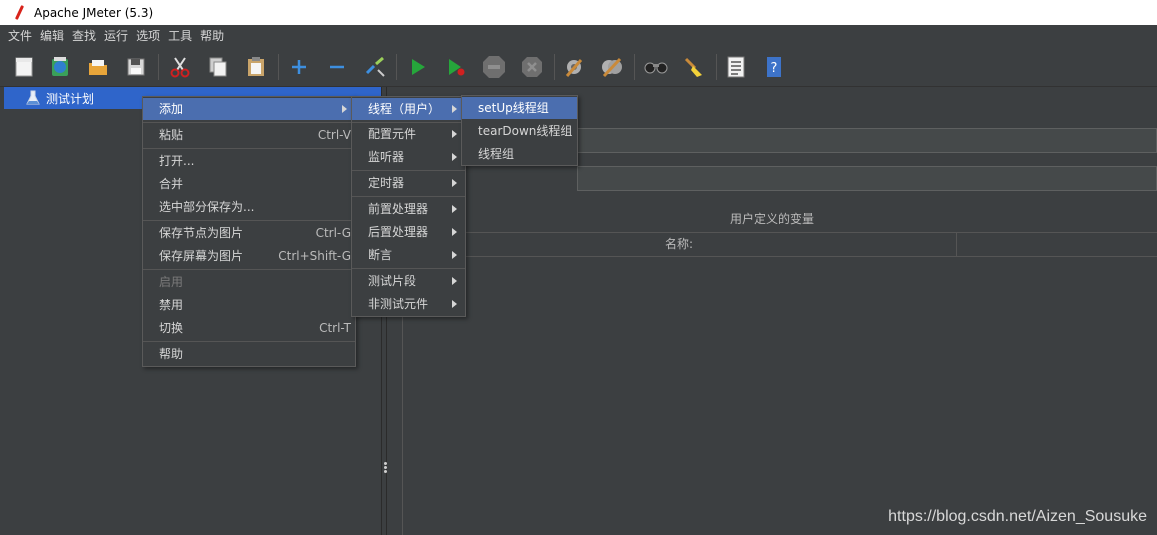 The height and width of the screenshot is (535, 1157). What do you see at coordinates (408, 134) in the screenshot?
I see `submenu-item-config-element: 配置元件` at bounding box center [408, 134].